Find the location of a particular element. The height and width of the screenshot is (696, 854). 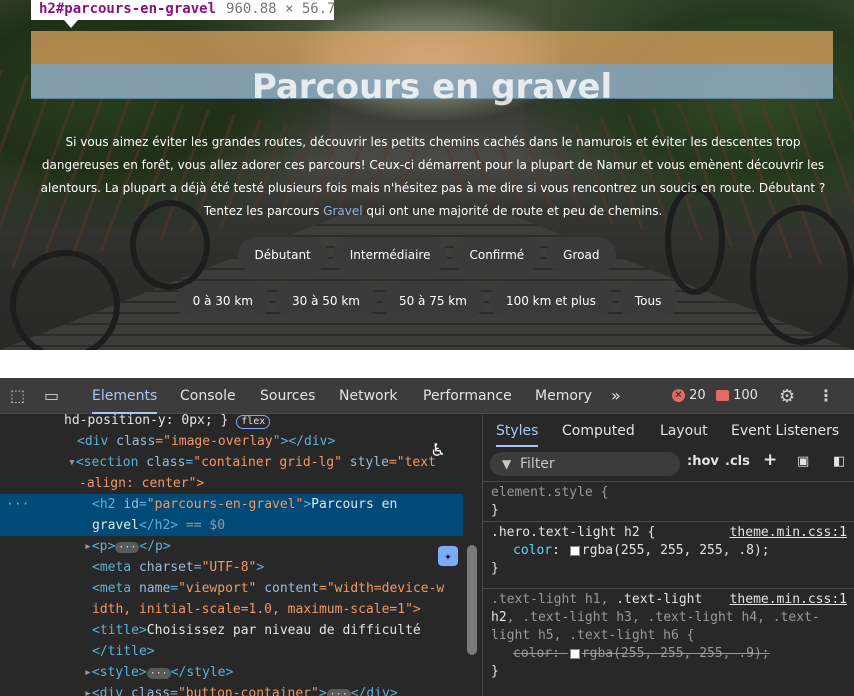

level-filter-buttons: Débutant Intermédiaire Confirmé Groad is located at coordinates (427, 255).